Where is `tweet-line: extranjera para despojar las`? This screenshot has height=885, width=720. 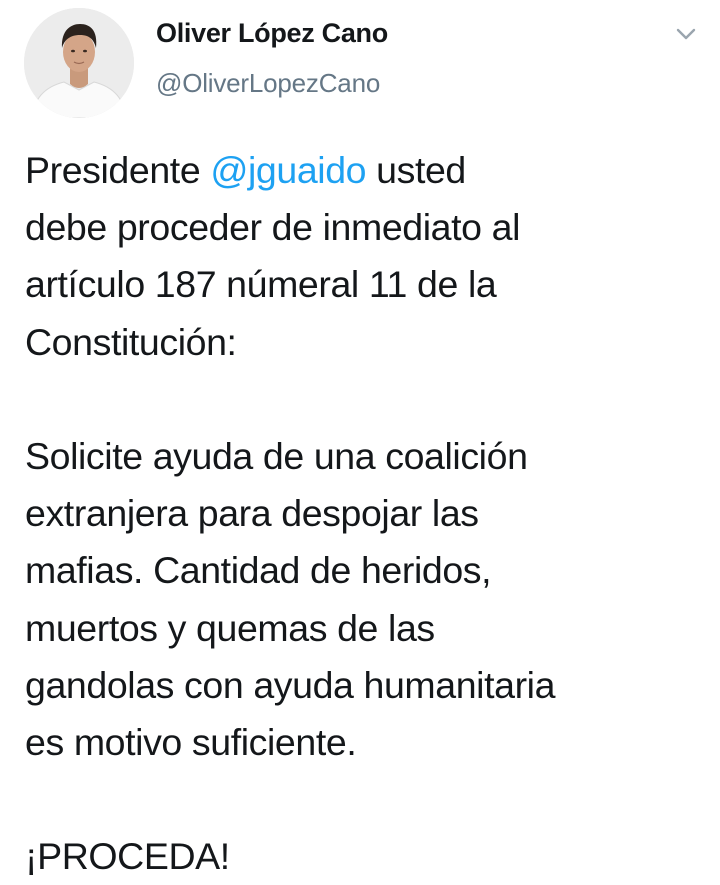
tweet-line: extranjera para despojar las is located at coordinates (252, 513).